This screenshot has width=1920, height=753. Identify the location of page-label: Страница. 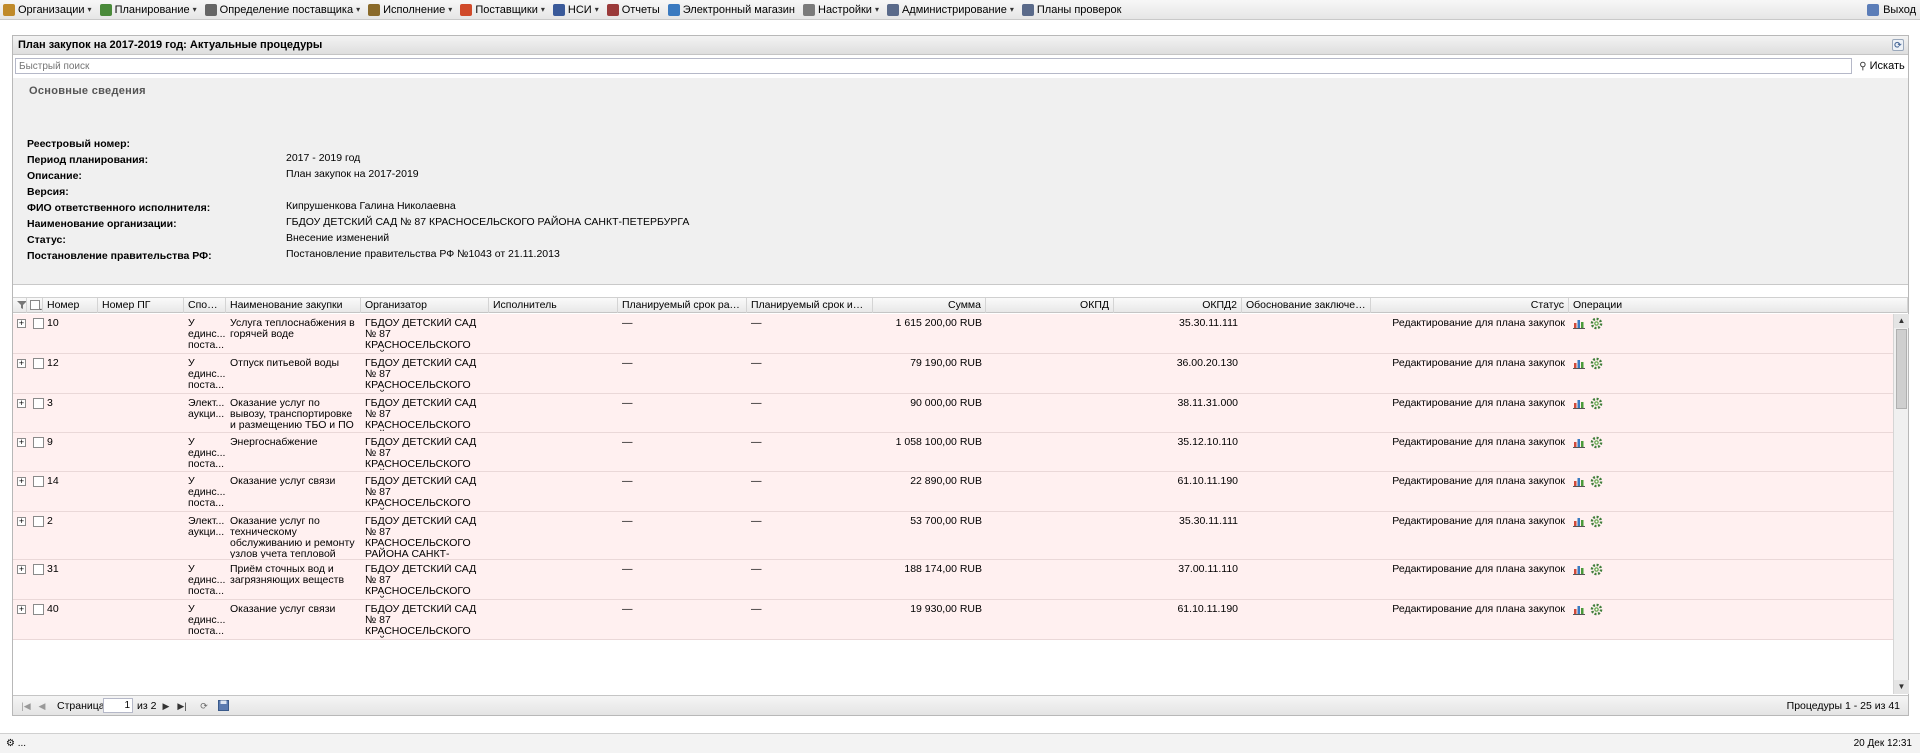
(81, 706).